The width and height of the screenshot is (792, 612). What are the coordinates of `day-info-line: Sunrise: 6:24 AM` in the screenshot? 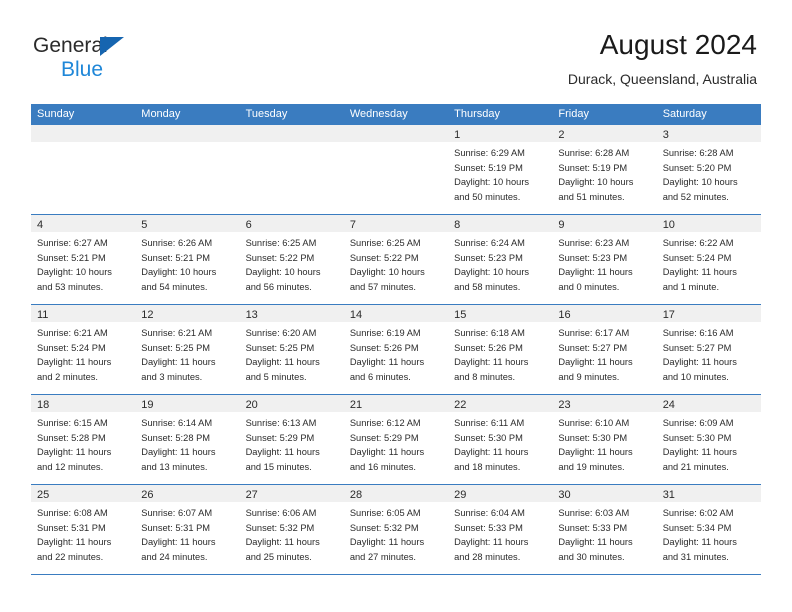 It's located at (489, 243).